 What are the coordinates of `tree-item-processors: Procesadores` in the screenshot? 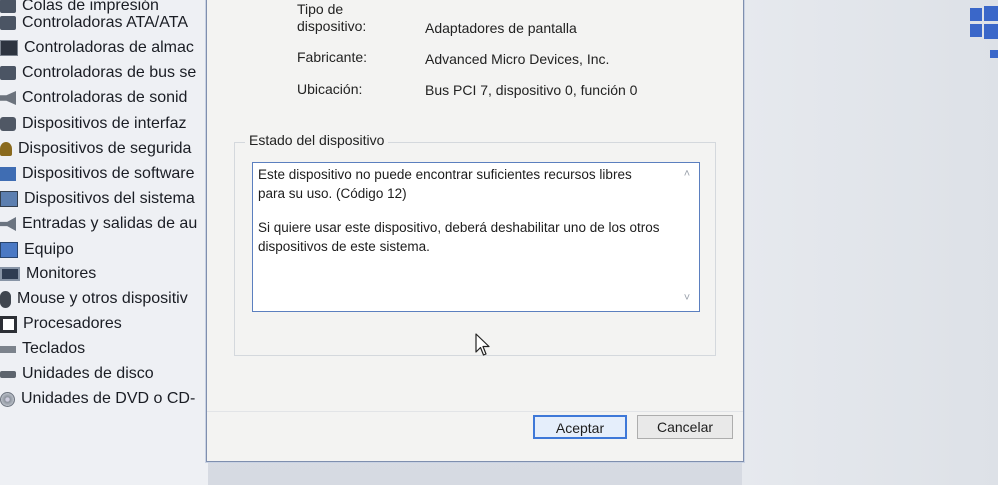 It's located at (61, 324).